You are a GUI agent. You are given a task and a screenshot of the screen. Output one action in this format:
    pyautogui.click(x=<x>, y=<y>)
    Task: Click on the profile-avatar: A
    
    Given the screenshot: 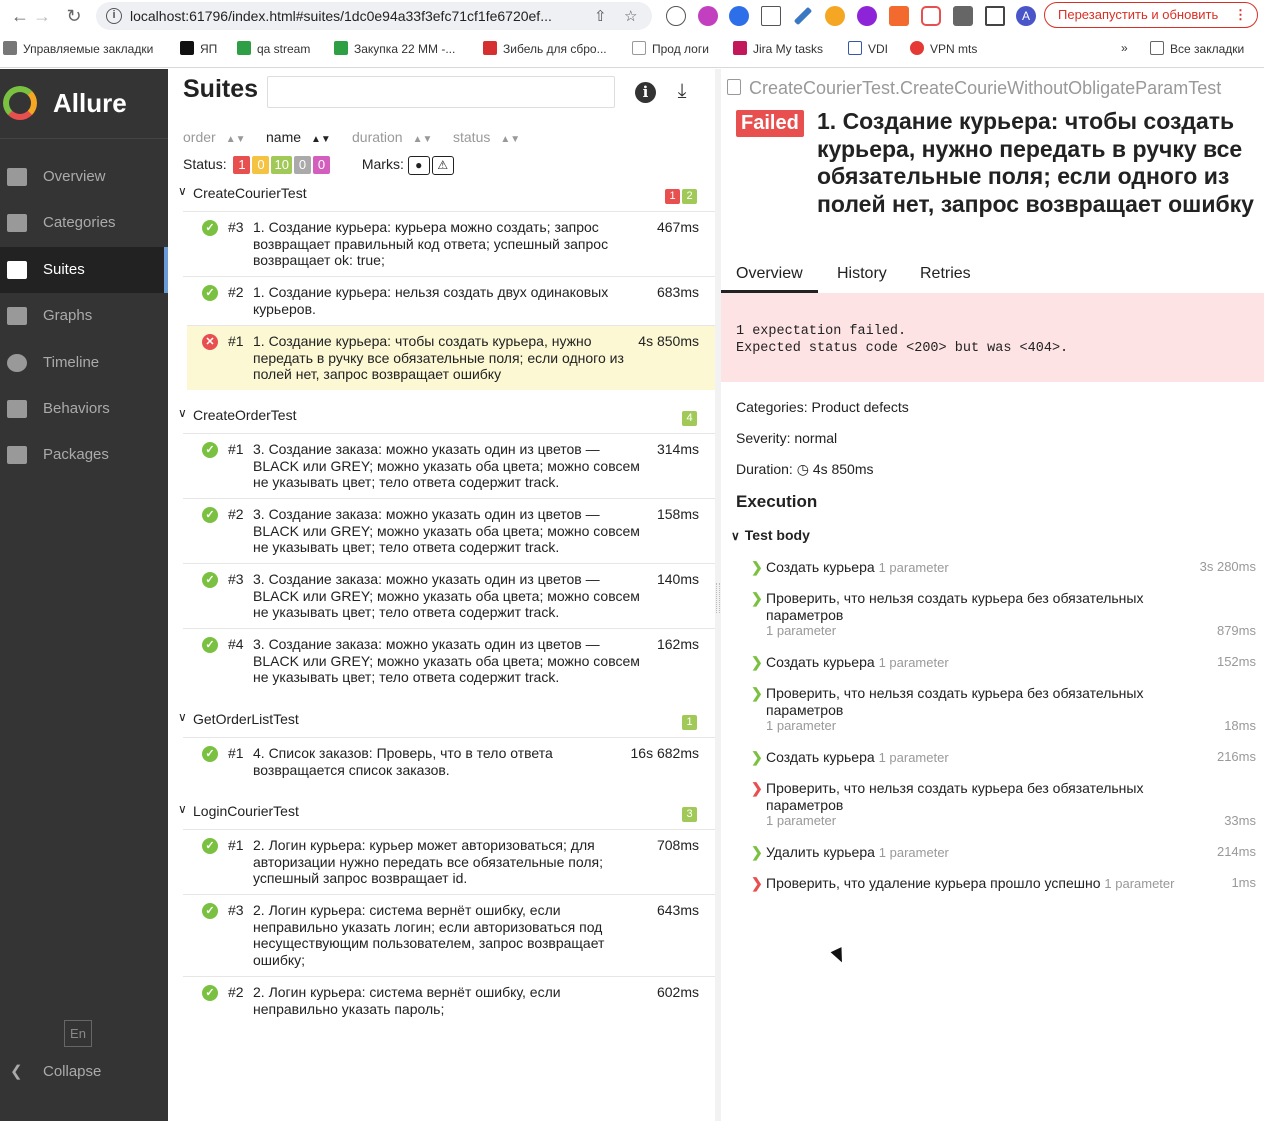 What is the action you would take?
    pyautogui.click(x=1026, y=16)
    